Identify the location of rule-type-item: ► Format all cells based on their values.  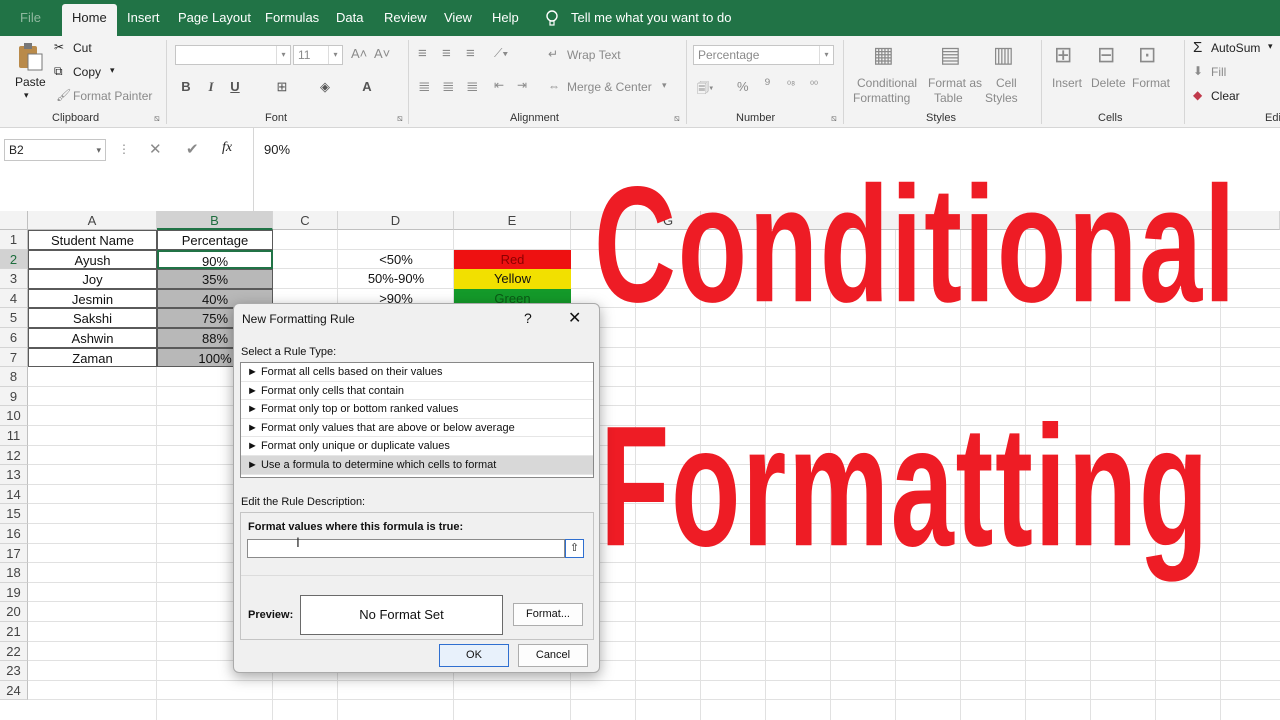
(417, 372).